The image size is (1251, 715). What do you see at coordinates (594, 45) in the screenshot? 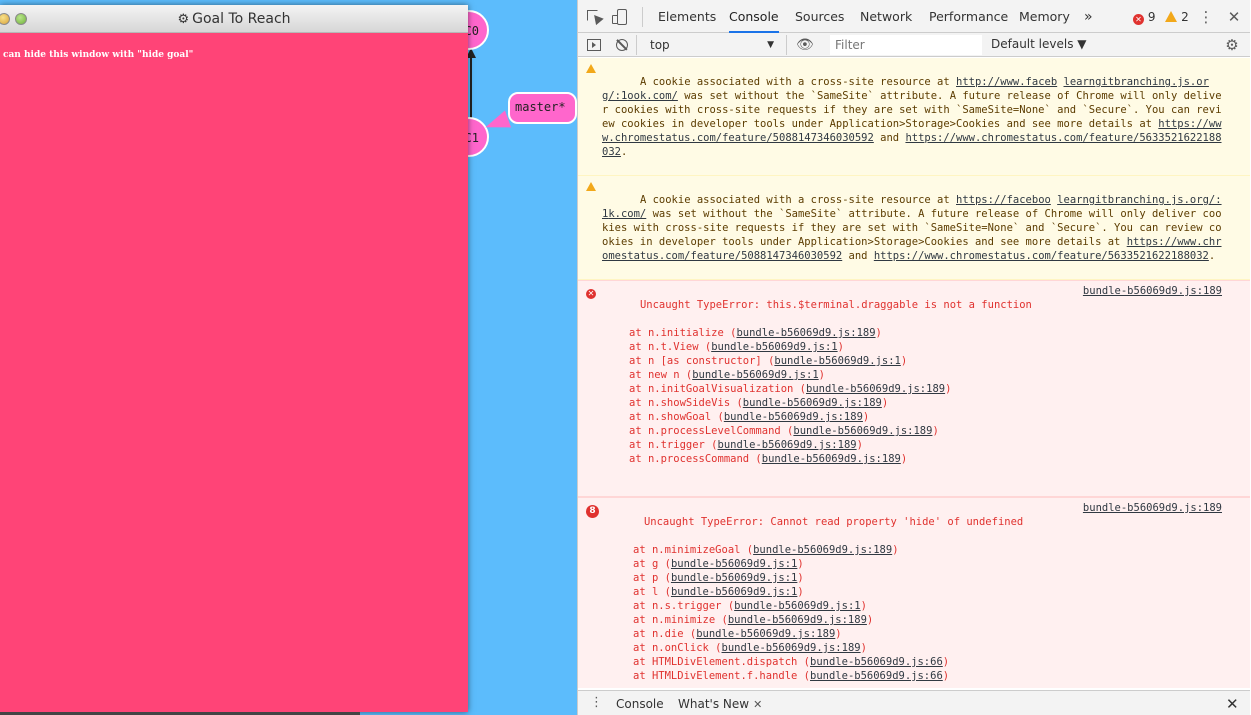
I see `console-sidebar-icon` at bounding box center [594, 45].